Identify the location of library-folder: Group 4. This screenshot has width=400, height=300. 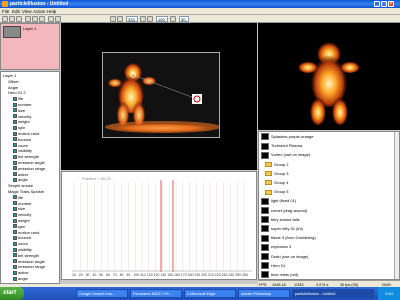
(274, 183).